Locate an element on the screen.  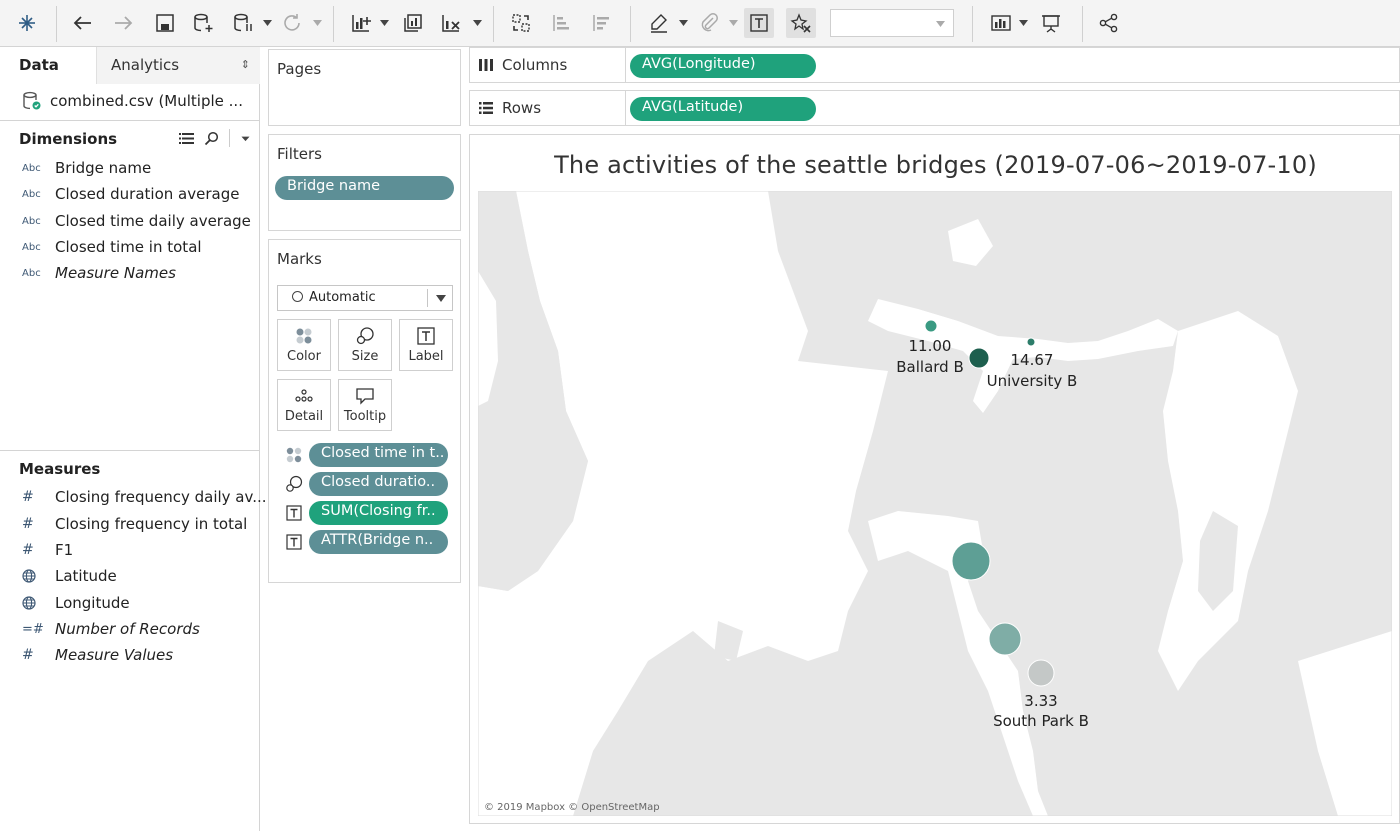
rows-label-cell: Rows is located at coordinates (548, 108).